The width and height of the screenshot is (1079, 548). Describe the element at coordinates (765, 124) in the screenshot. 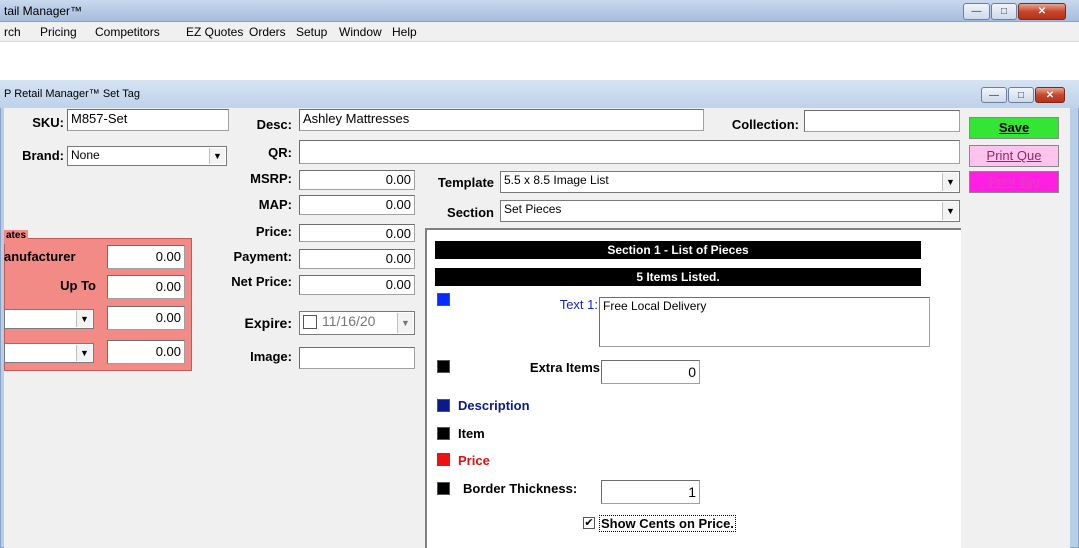

I see `collection-label: Collection:` at that location.